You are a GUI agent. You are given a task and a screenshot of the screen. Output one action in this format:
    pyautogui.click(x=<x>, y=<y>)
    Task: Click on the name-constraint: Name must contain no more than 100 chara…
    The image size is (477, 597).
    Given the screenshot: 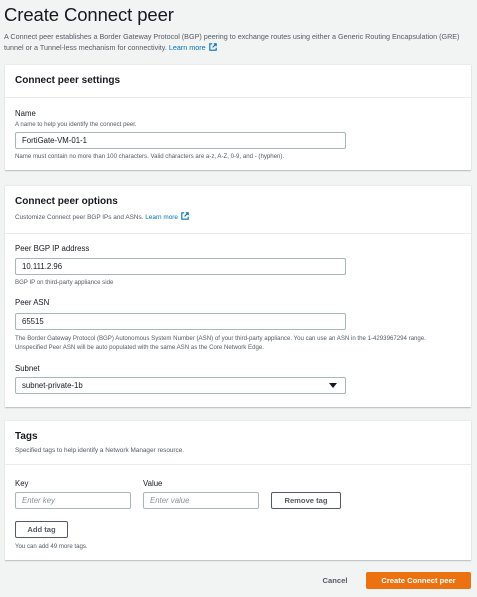 What is the action you would take?
    pyautogui.click(x=150, y=156)
    